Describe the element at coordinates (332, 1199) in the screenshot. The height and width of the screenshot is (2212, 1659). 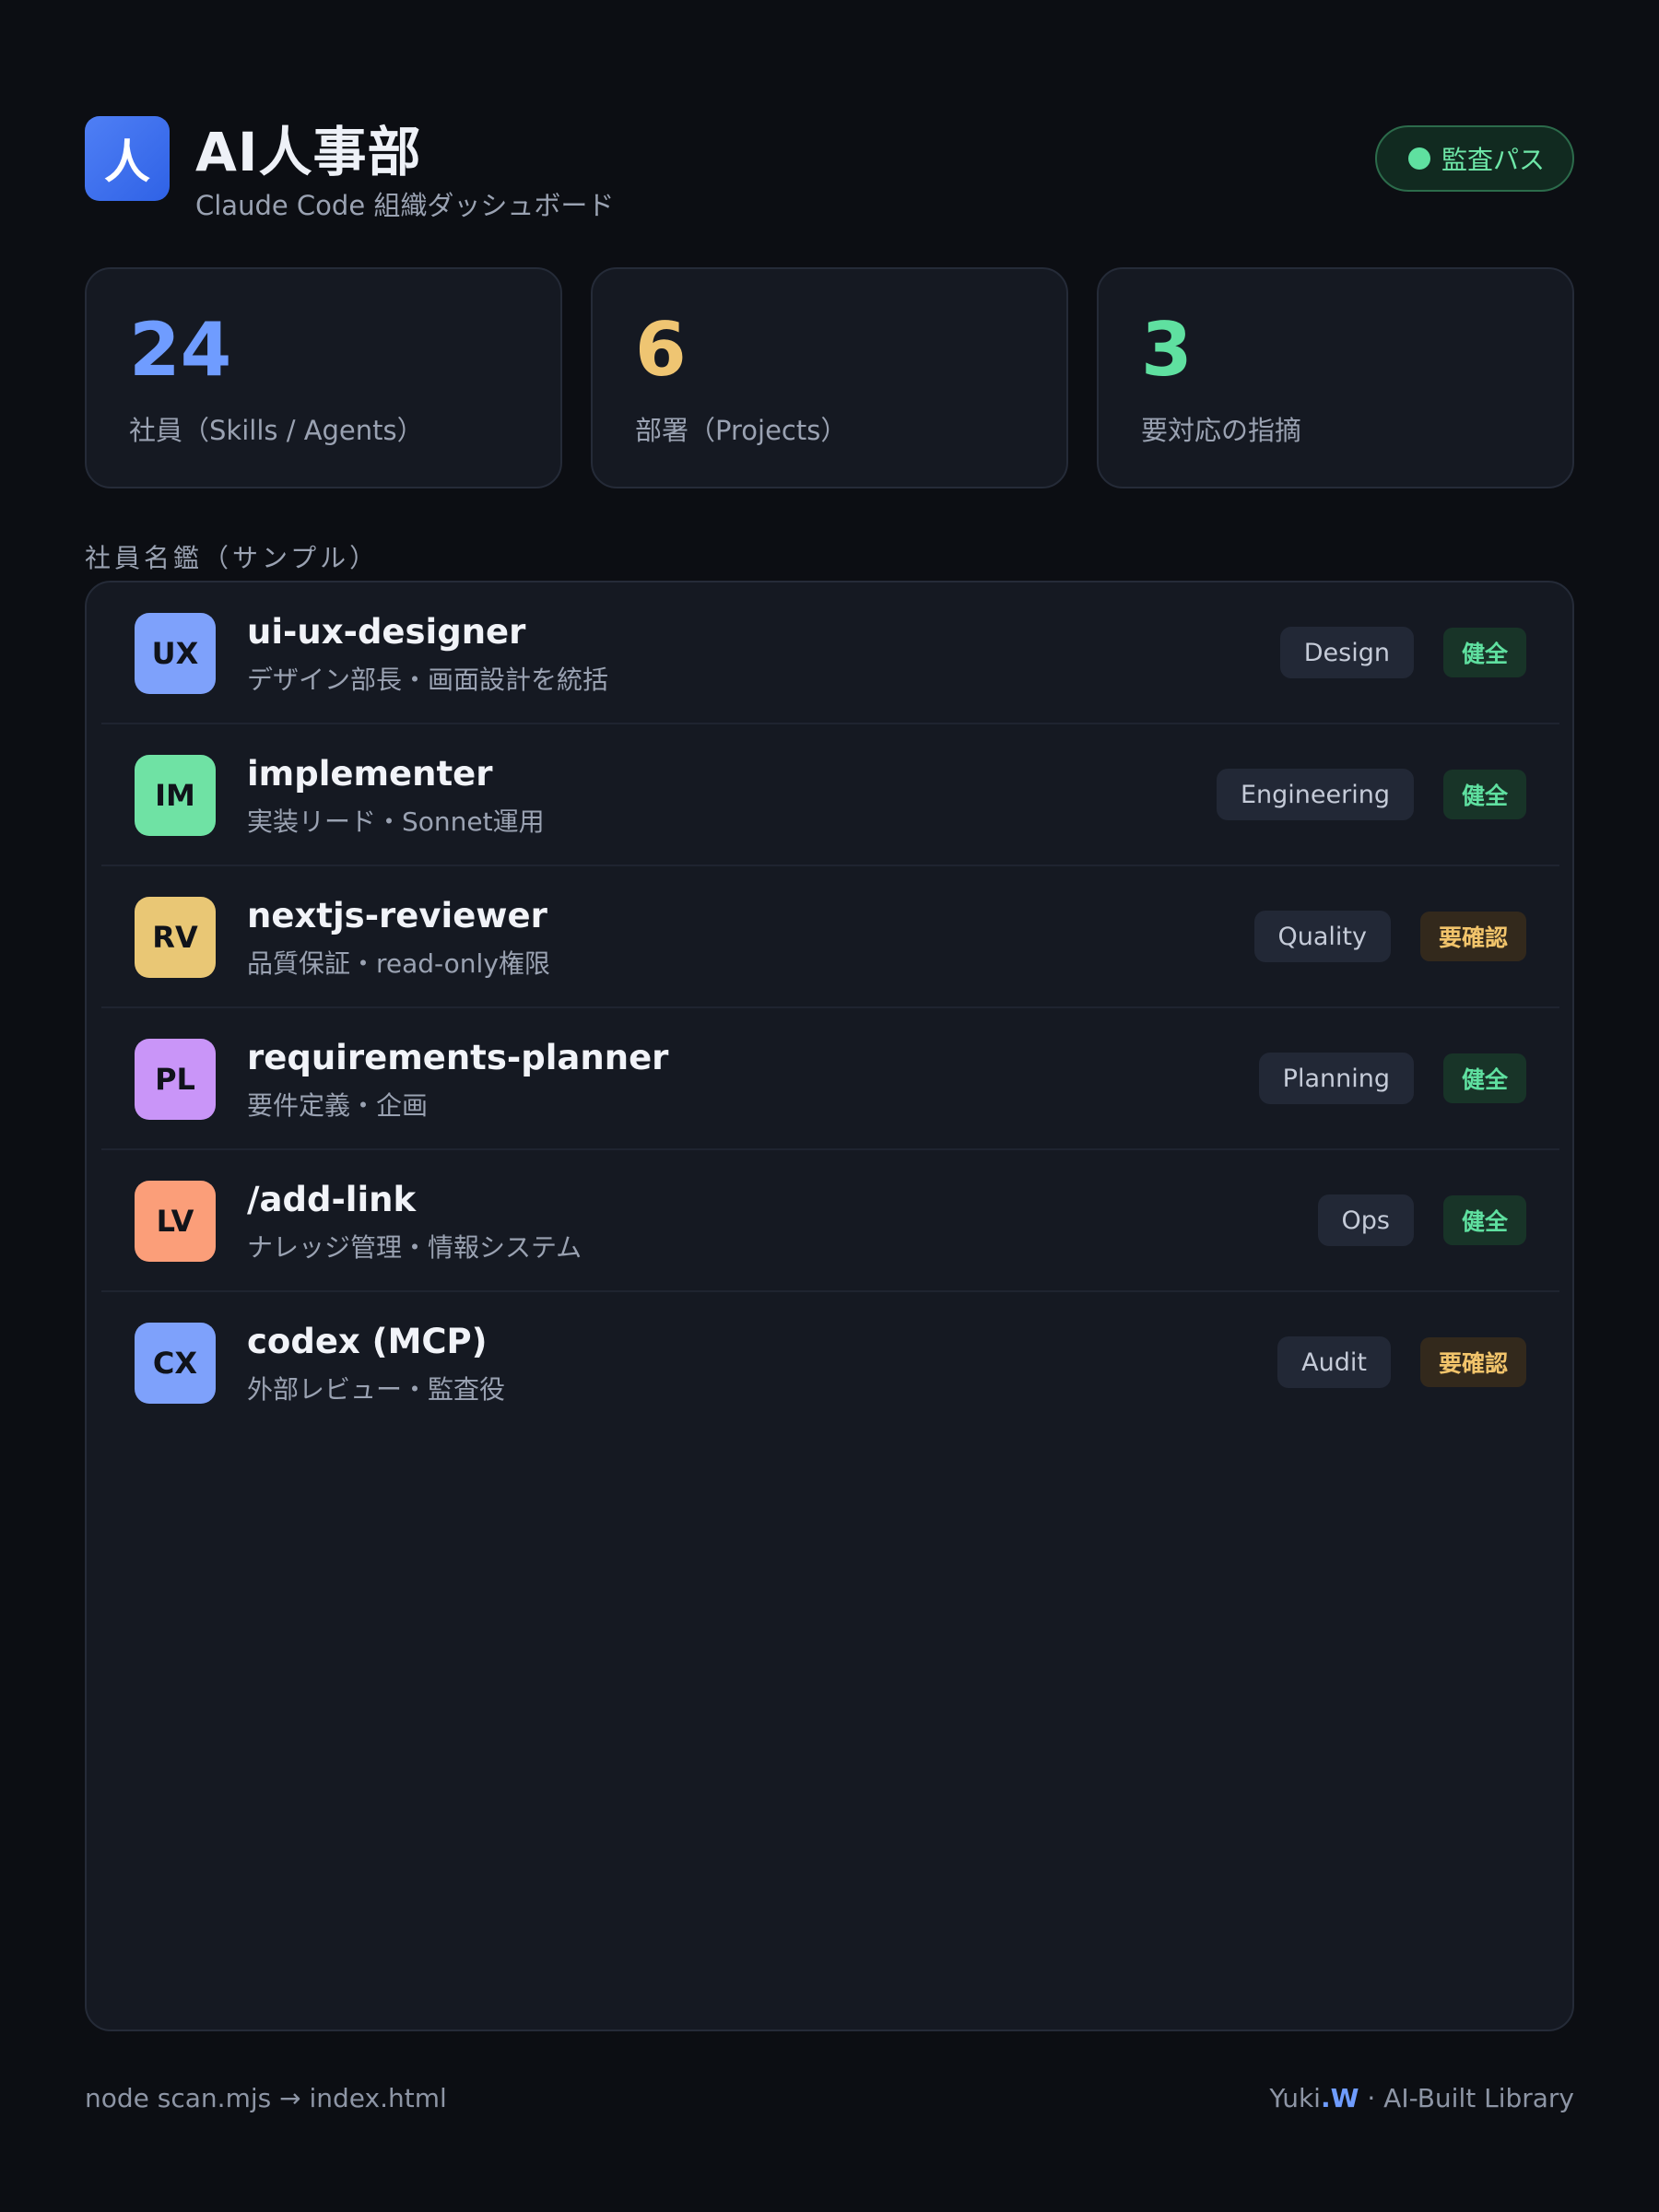
I see `member-name: /add-link` at that location.